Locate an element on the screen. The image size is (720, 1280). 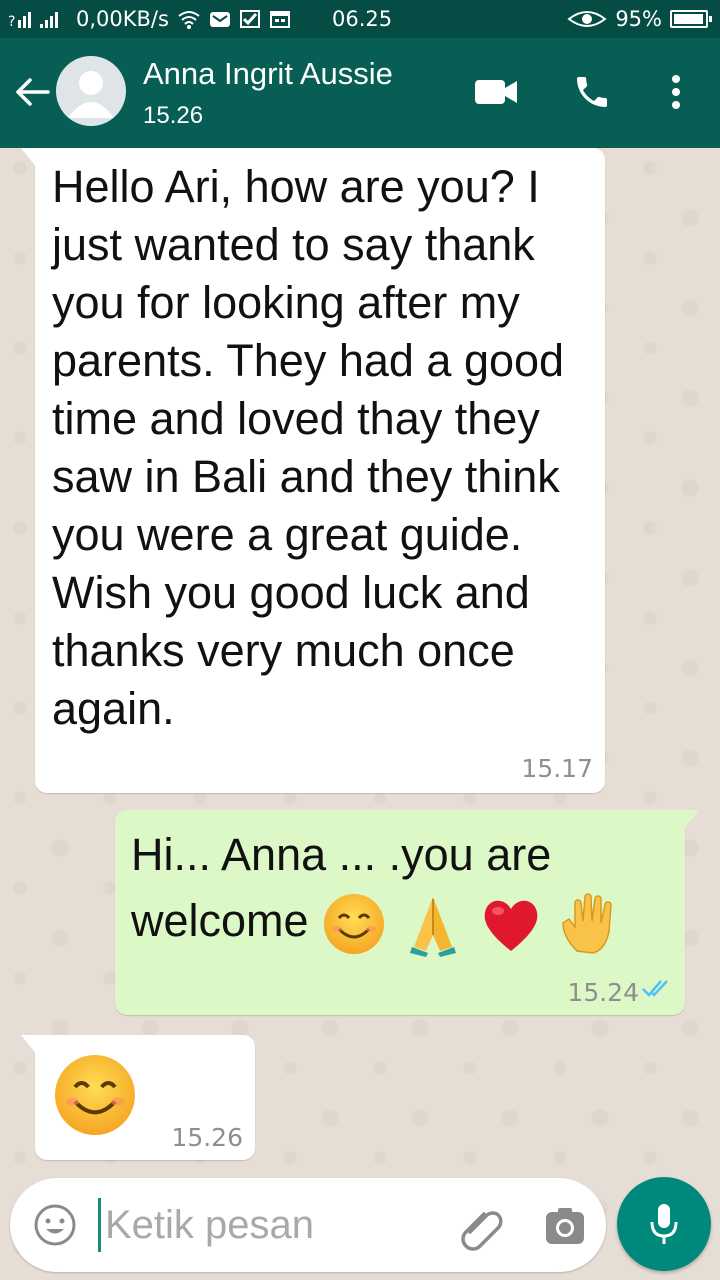
calendar-icon is located at coordinates (280, 19).